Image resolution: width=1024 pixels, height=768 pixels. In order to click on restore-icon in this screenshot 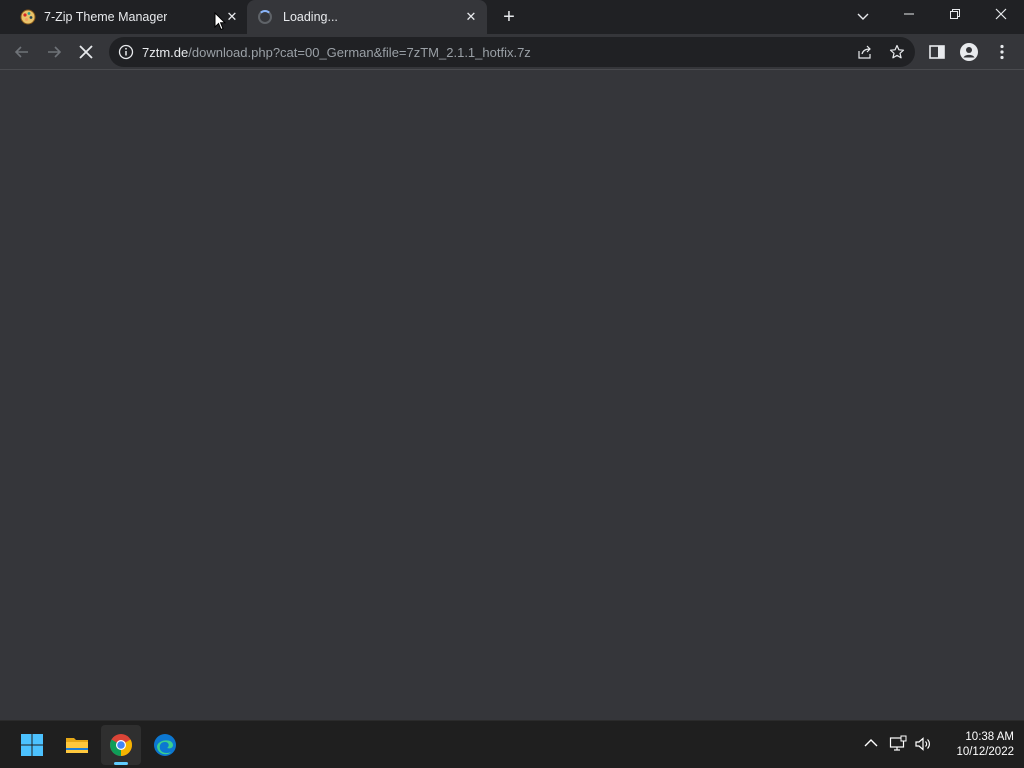, I will do `click(955, 14)`.